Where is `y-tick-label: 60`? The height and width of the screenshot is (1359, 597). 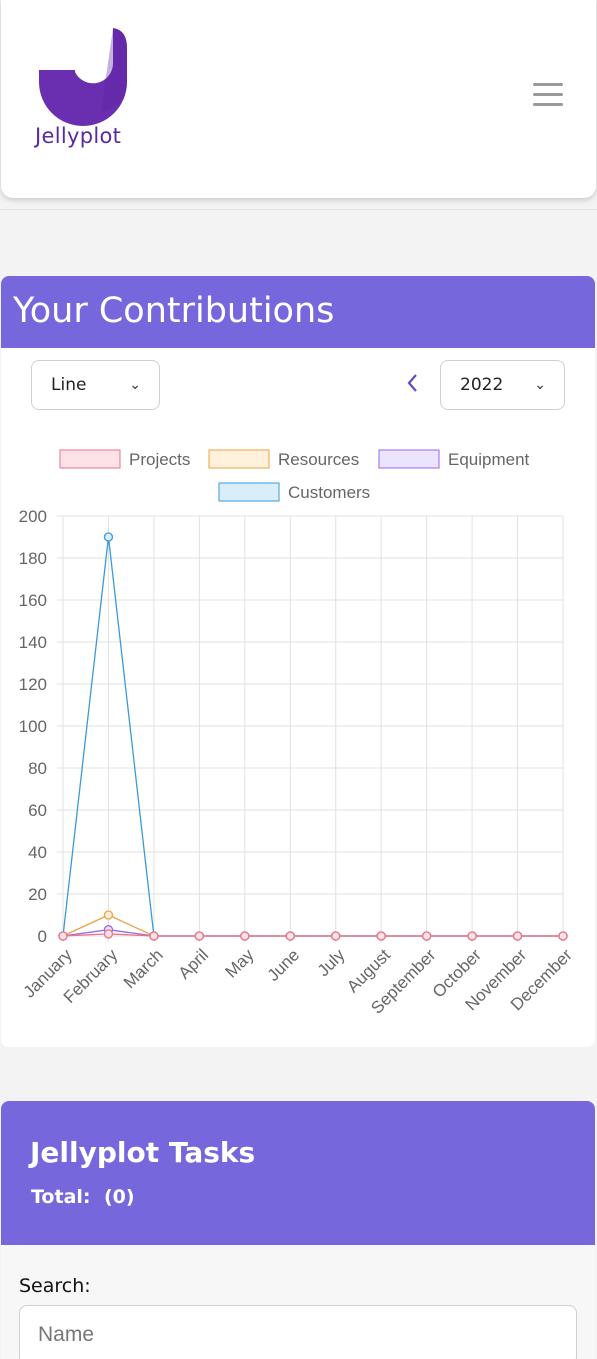 y-tick-label: 60 is located at coordinates (37, 810).